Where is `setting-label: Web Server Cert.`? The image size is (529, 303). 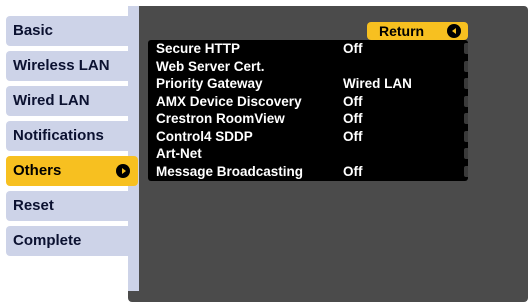
setting-label: Web Server Cert. is located at coordinates (210, 66).